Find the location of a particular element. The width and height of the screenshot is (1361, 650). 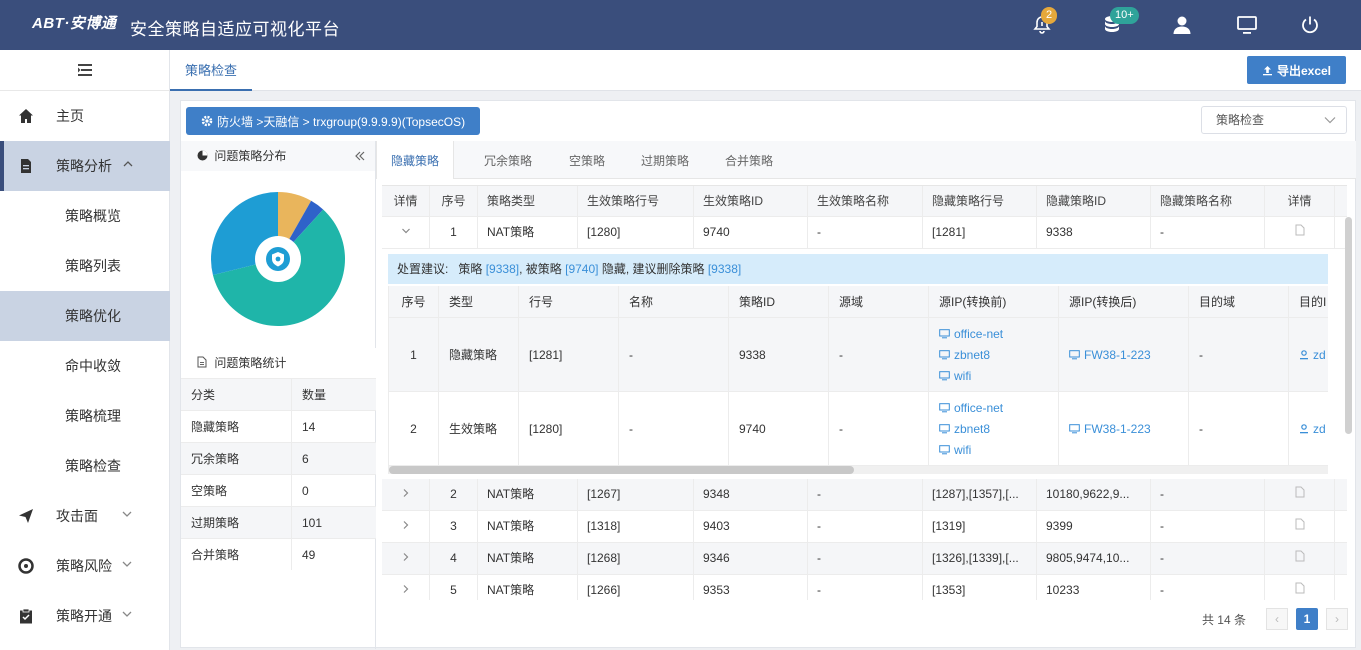

effective-name: - is located at coordinates (865, 494).